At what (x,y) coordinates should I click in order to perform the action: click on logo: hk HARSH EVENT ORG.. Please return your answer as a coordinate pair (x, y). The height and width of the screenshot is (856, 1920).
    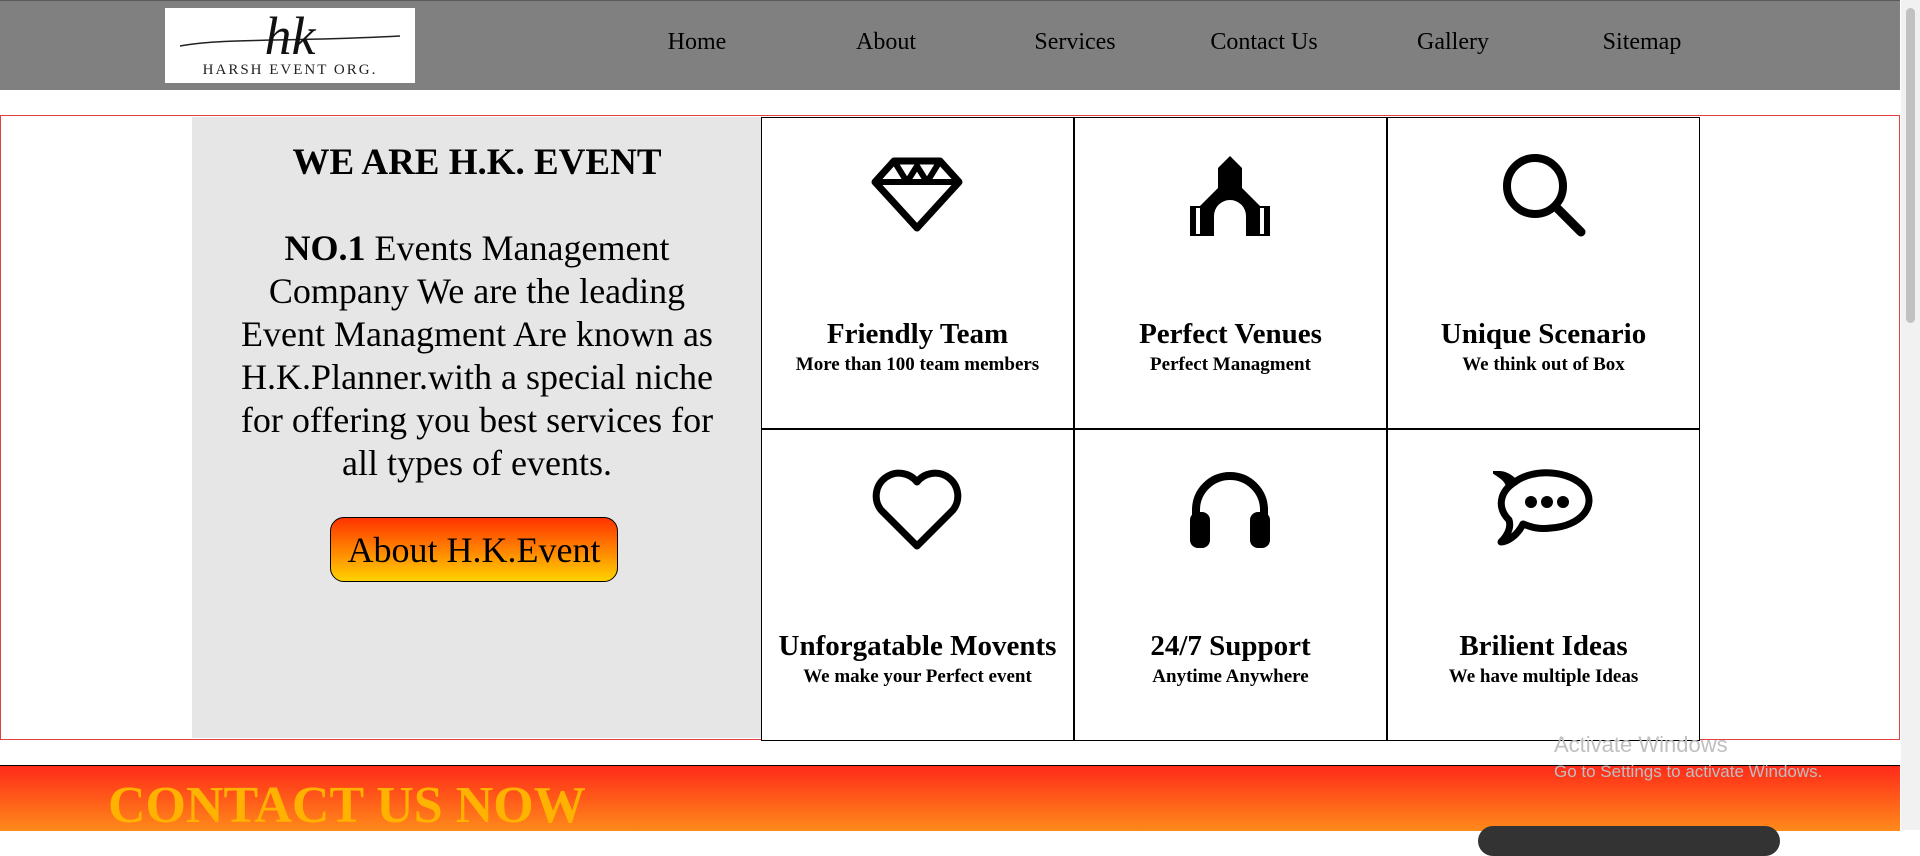
    Looking at the image, I should click on (290, 45).